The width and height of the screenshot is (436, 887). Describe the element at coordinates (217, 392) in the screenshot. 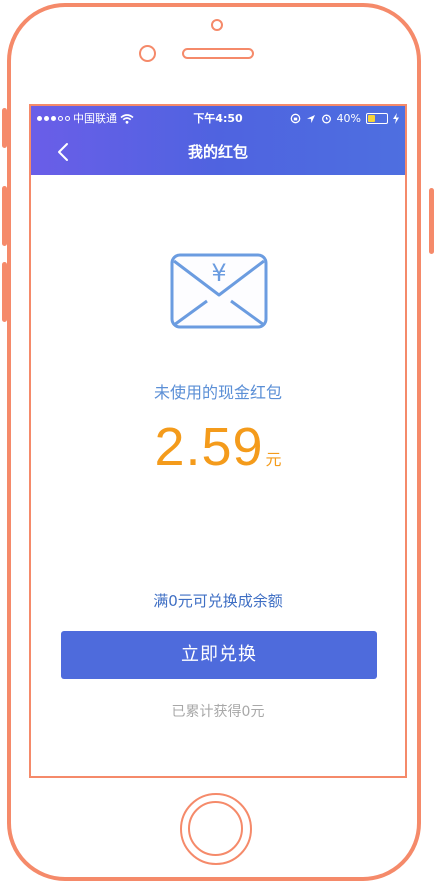

I see `unused-cash-label: 未使用的现金红包` at that location.